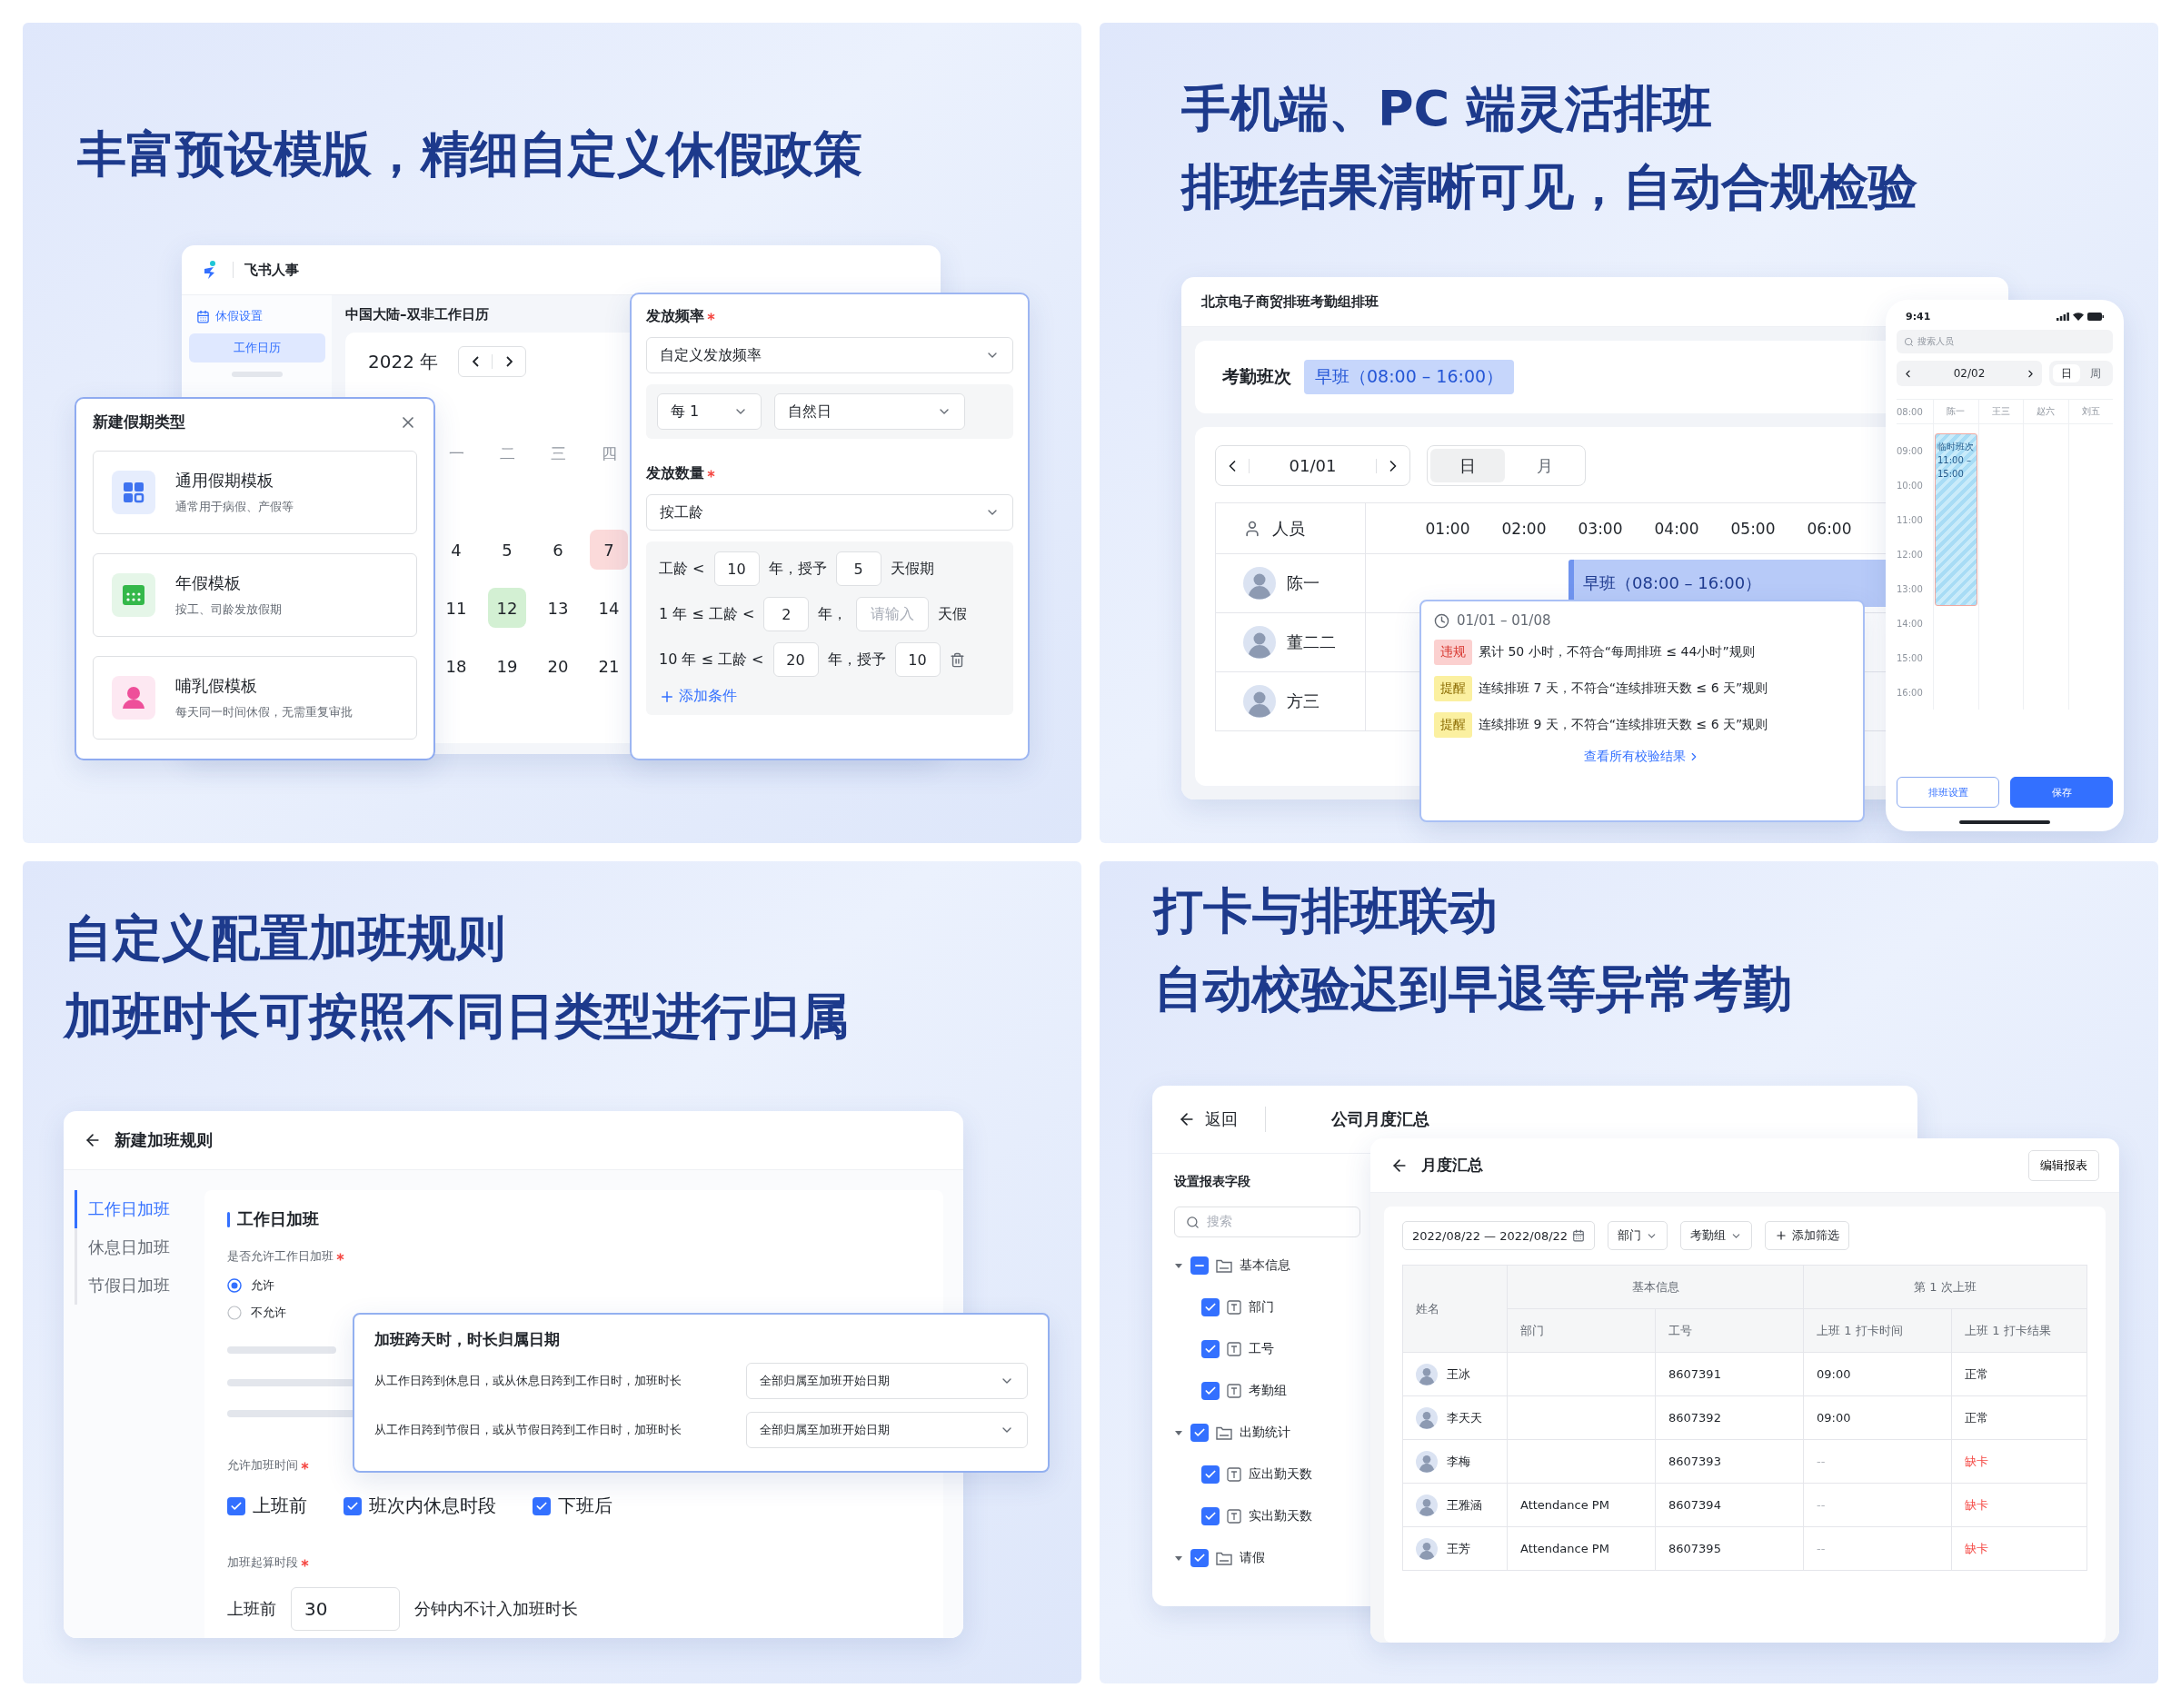 This screenshot has height=1708, width=2181. Describe the element at coordinates (1716, 1235) in the screenshot. I see `filter-dropdown: 考勤组` at that location.